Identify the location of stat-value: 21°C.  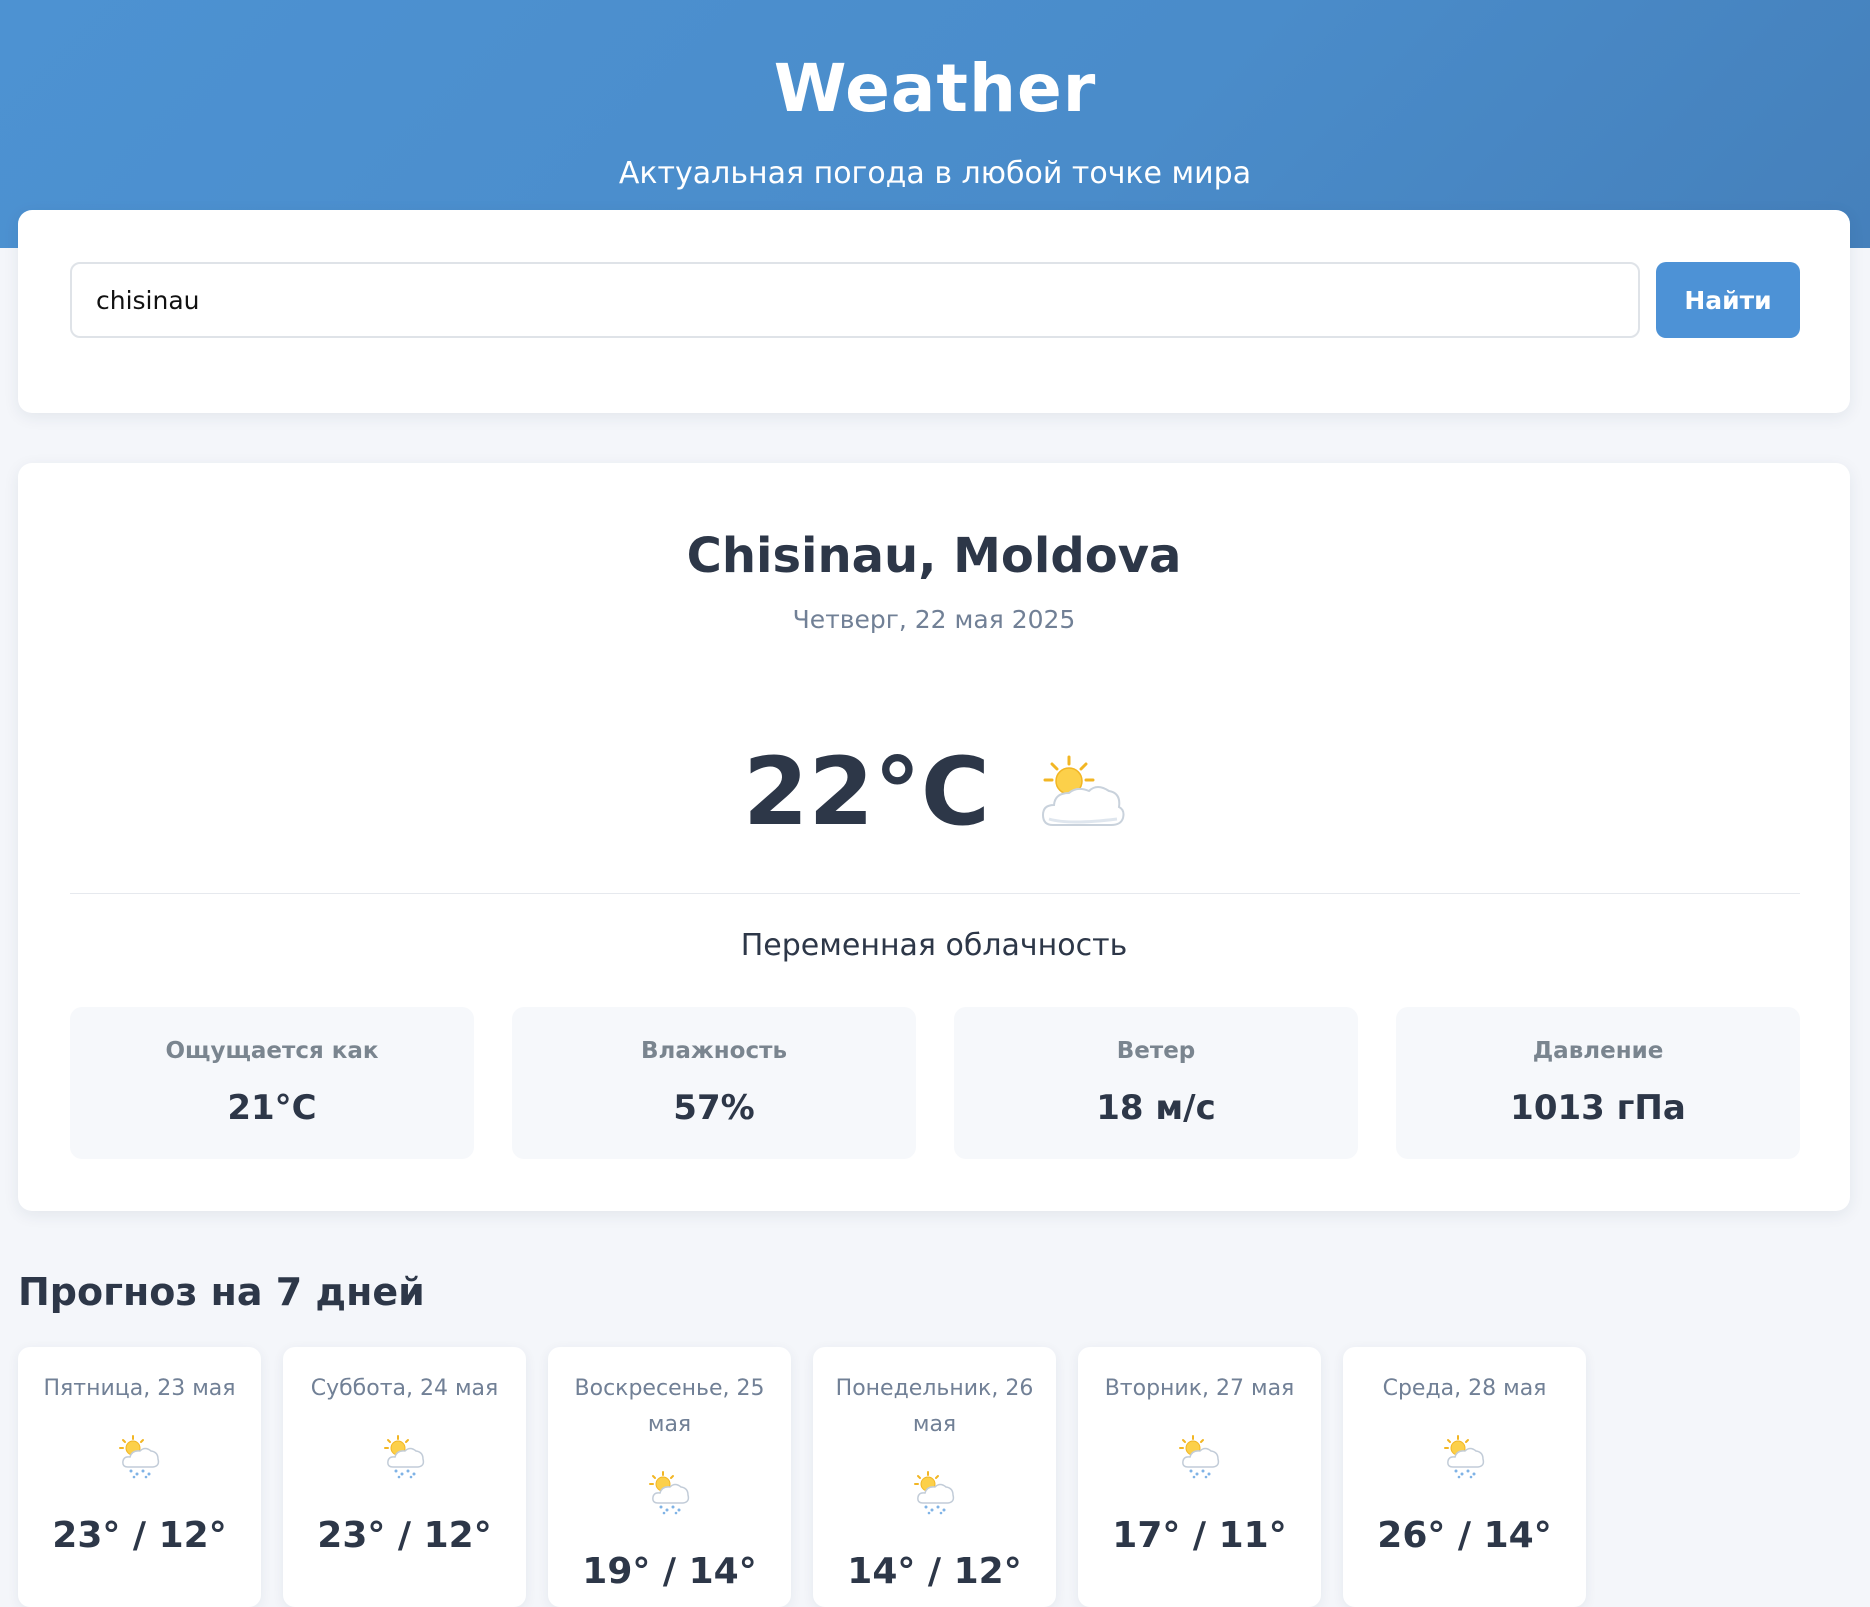
(272, 1108).